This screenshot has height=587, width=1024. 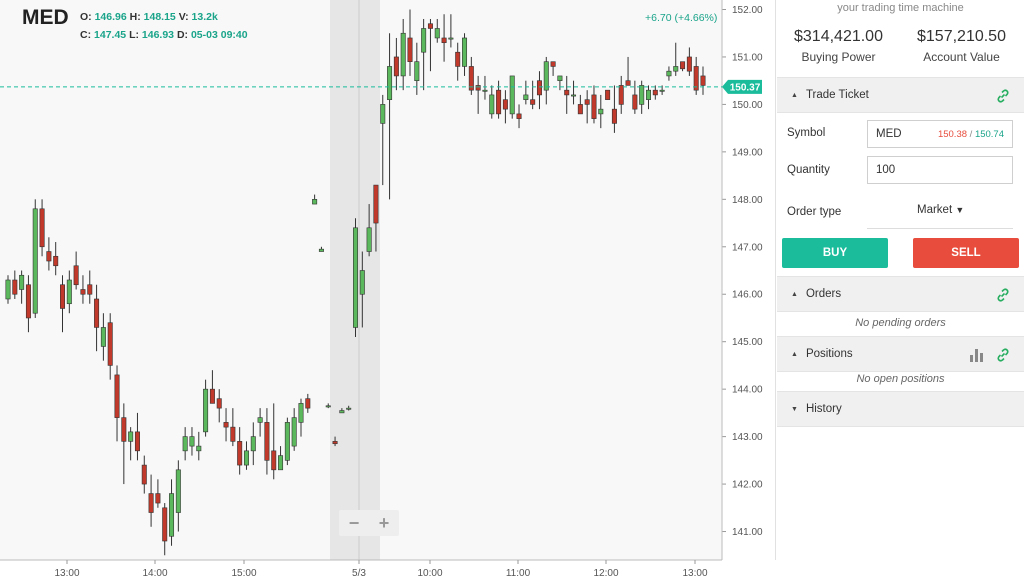 I want to click on open-label: O:, so click(x=86, y=17).